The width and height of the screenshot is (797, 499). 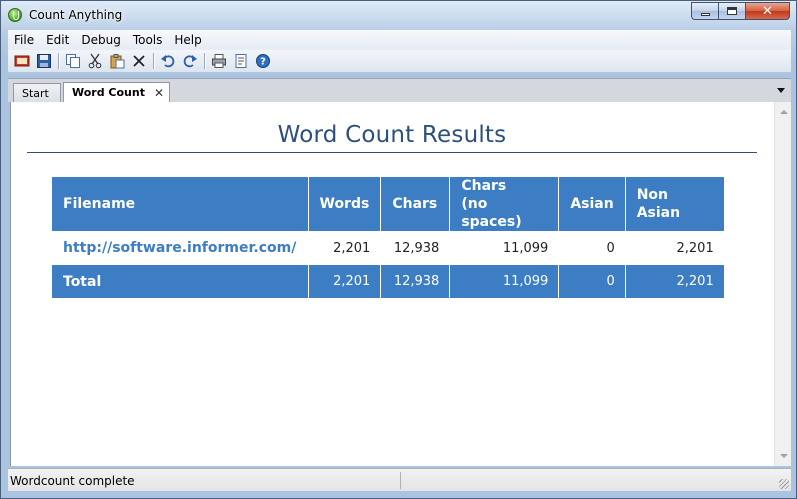 I want to click on maximize-button, so click(x=731, y=11).